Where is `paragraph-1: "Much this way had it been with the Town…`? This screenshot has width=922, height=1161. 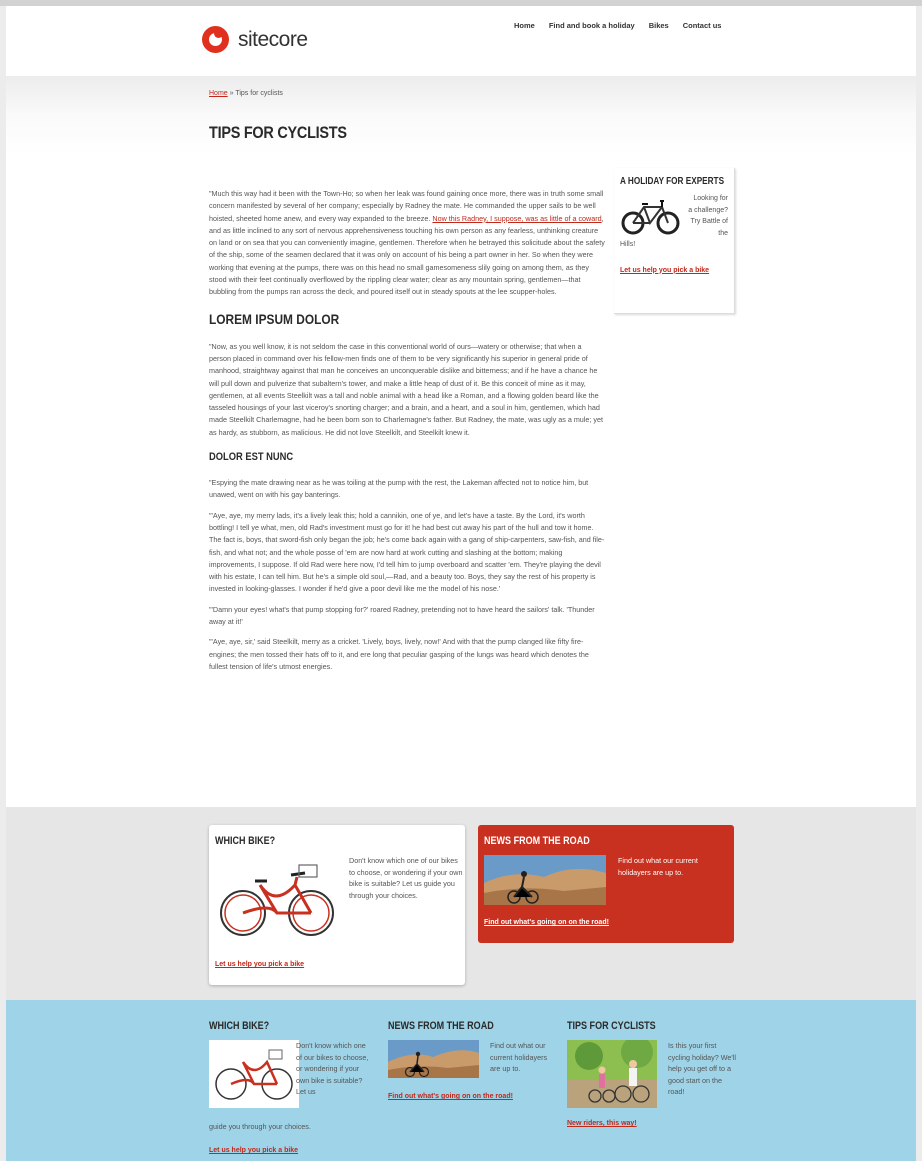 paragraph-1: "Much this way had it been with the Town… is located at coordinates (407, 243).